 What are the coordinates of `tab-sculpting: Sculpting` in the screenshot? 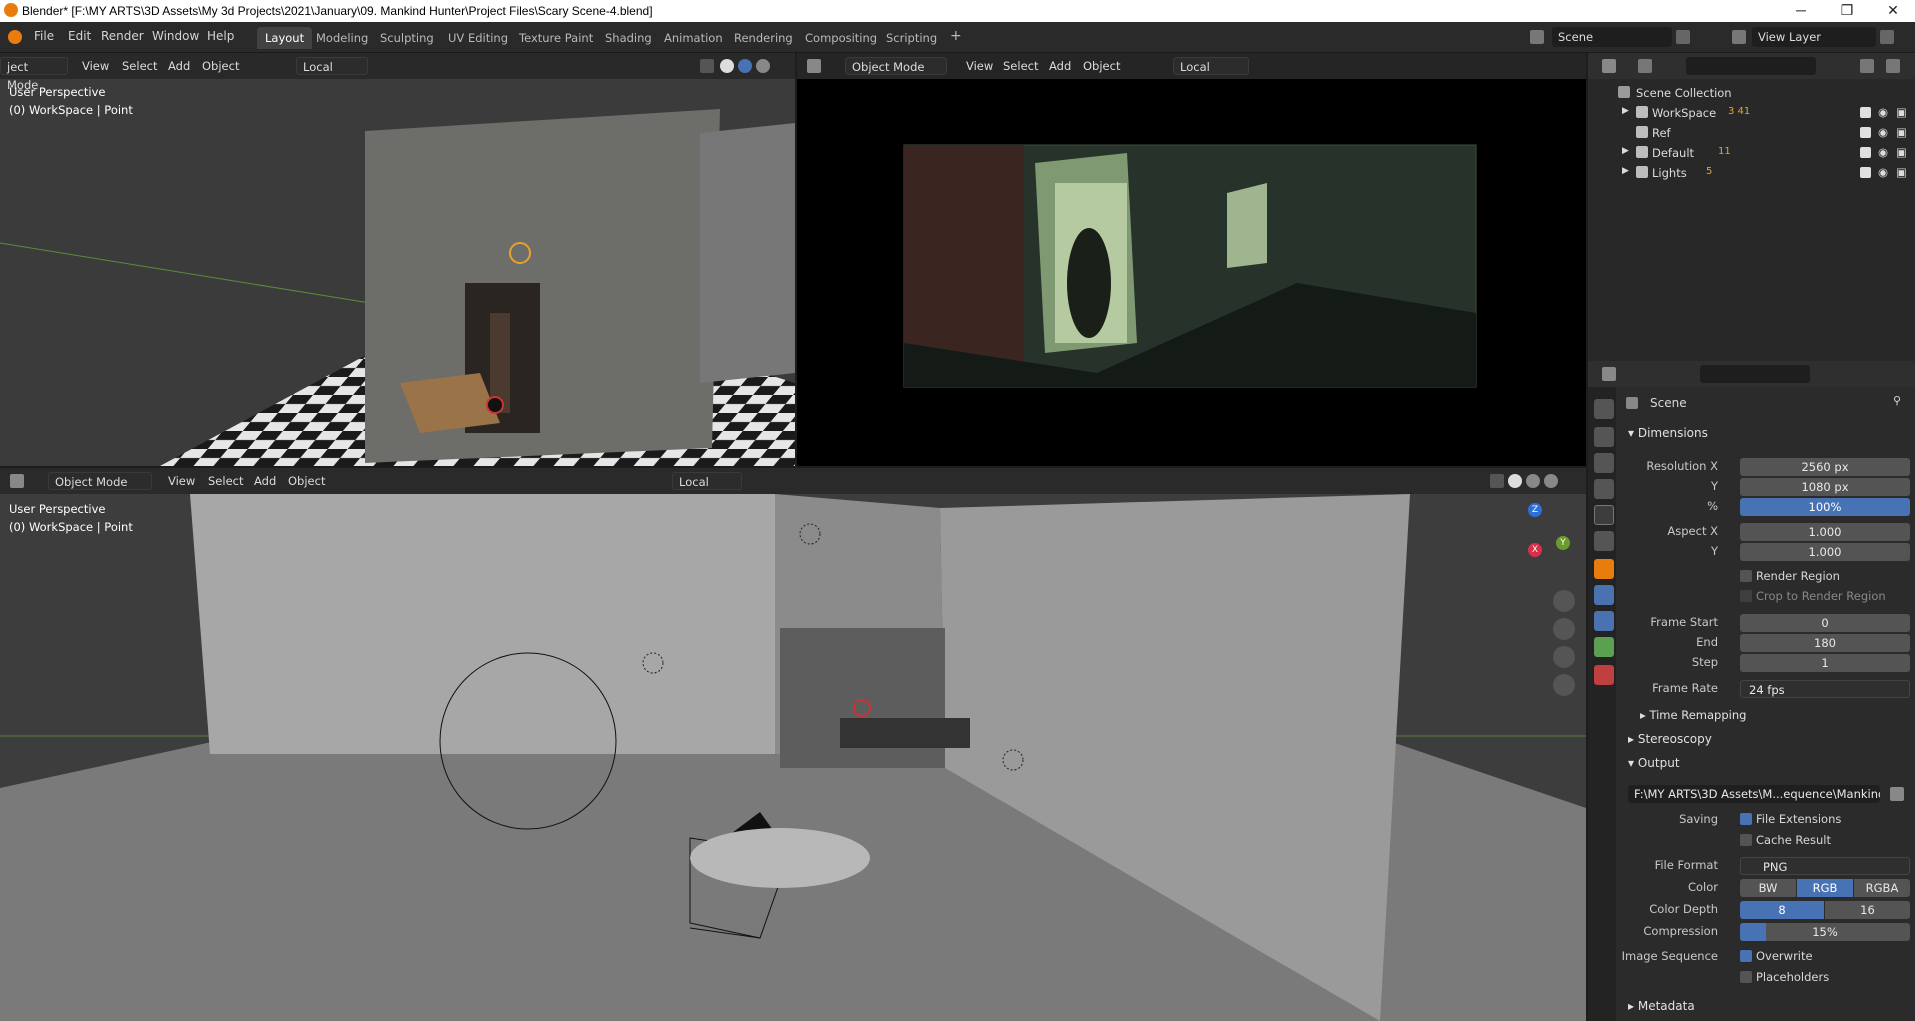 It's located at (407, 38).